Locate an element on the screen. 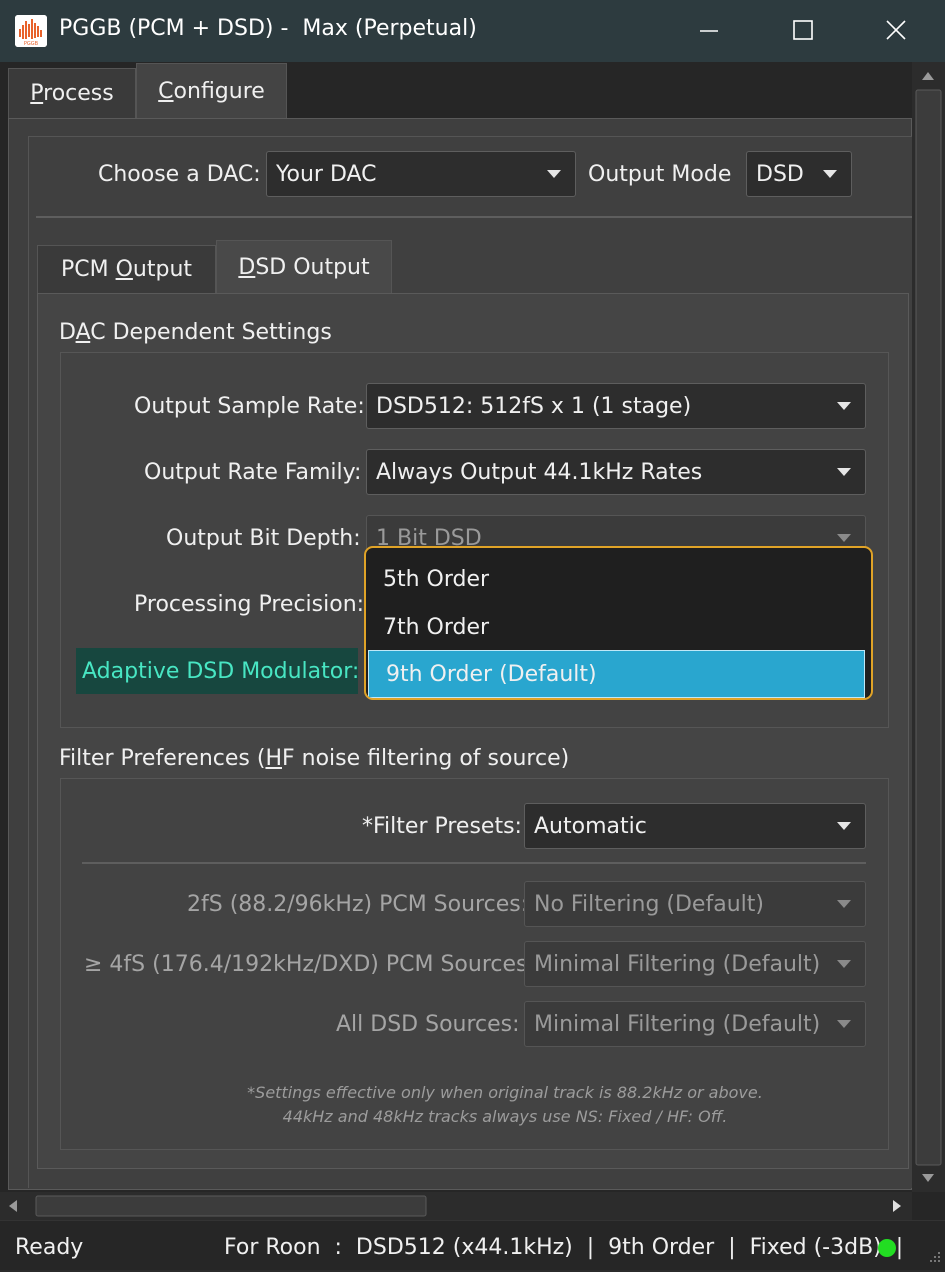 The image size is (945, 1272). resize-grip-graphic is located at coordinates (935, 1257).